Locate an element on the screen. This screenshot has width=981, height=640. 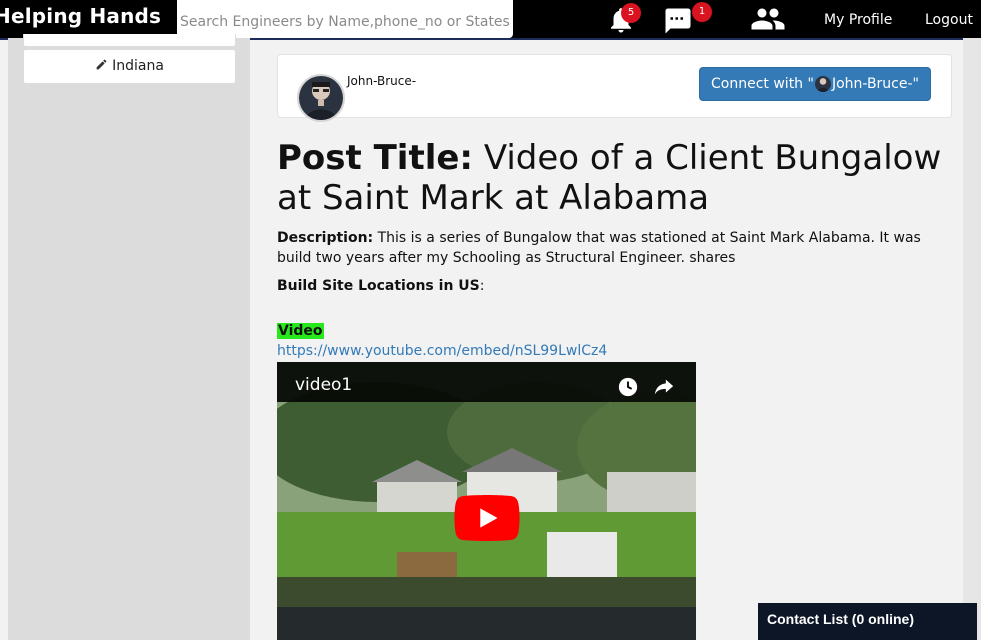
post-title-label: Post Title: is located at coordinates (375, 158).